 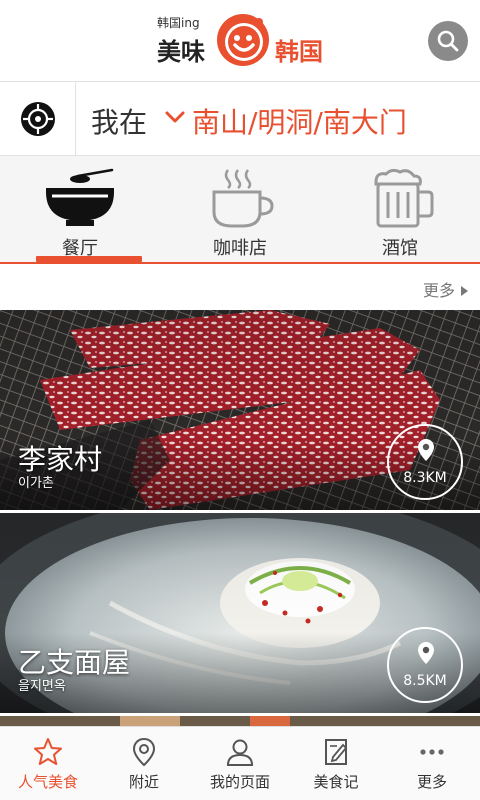 I want to click on nav-nearby: 附近, so click(x=144, y=763).